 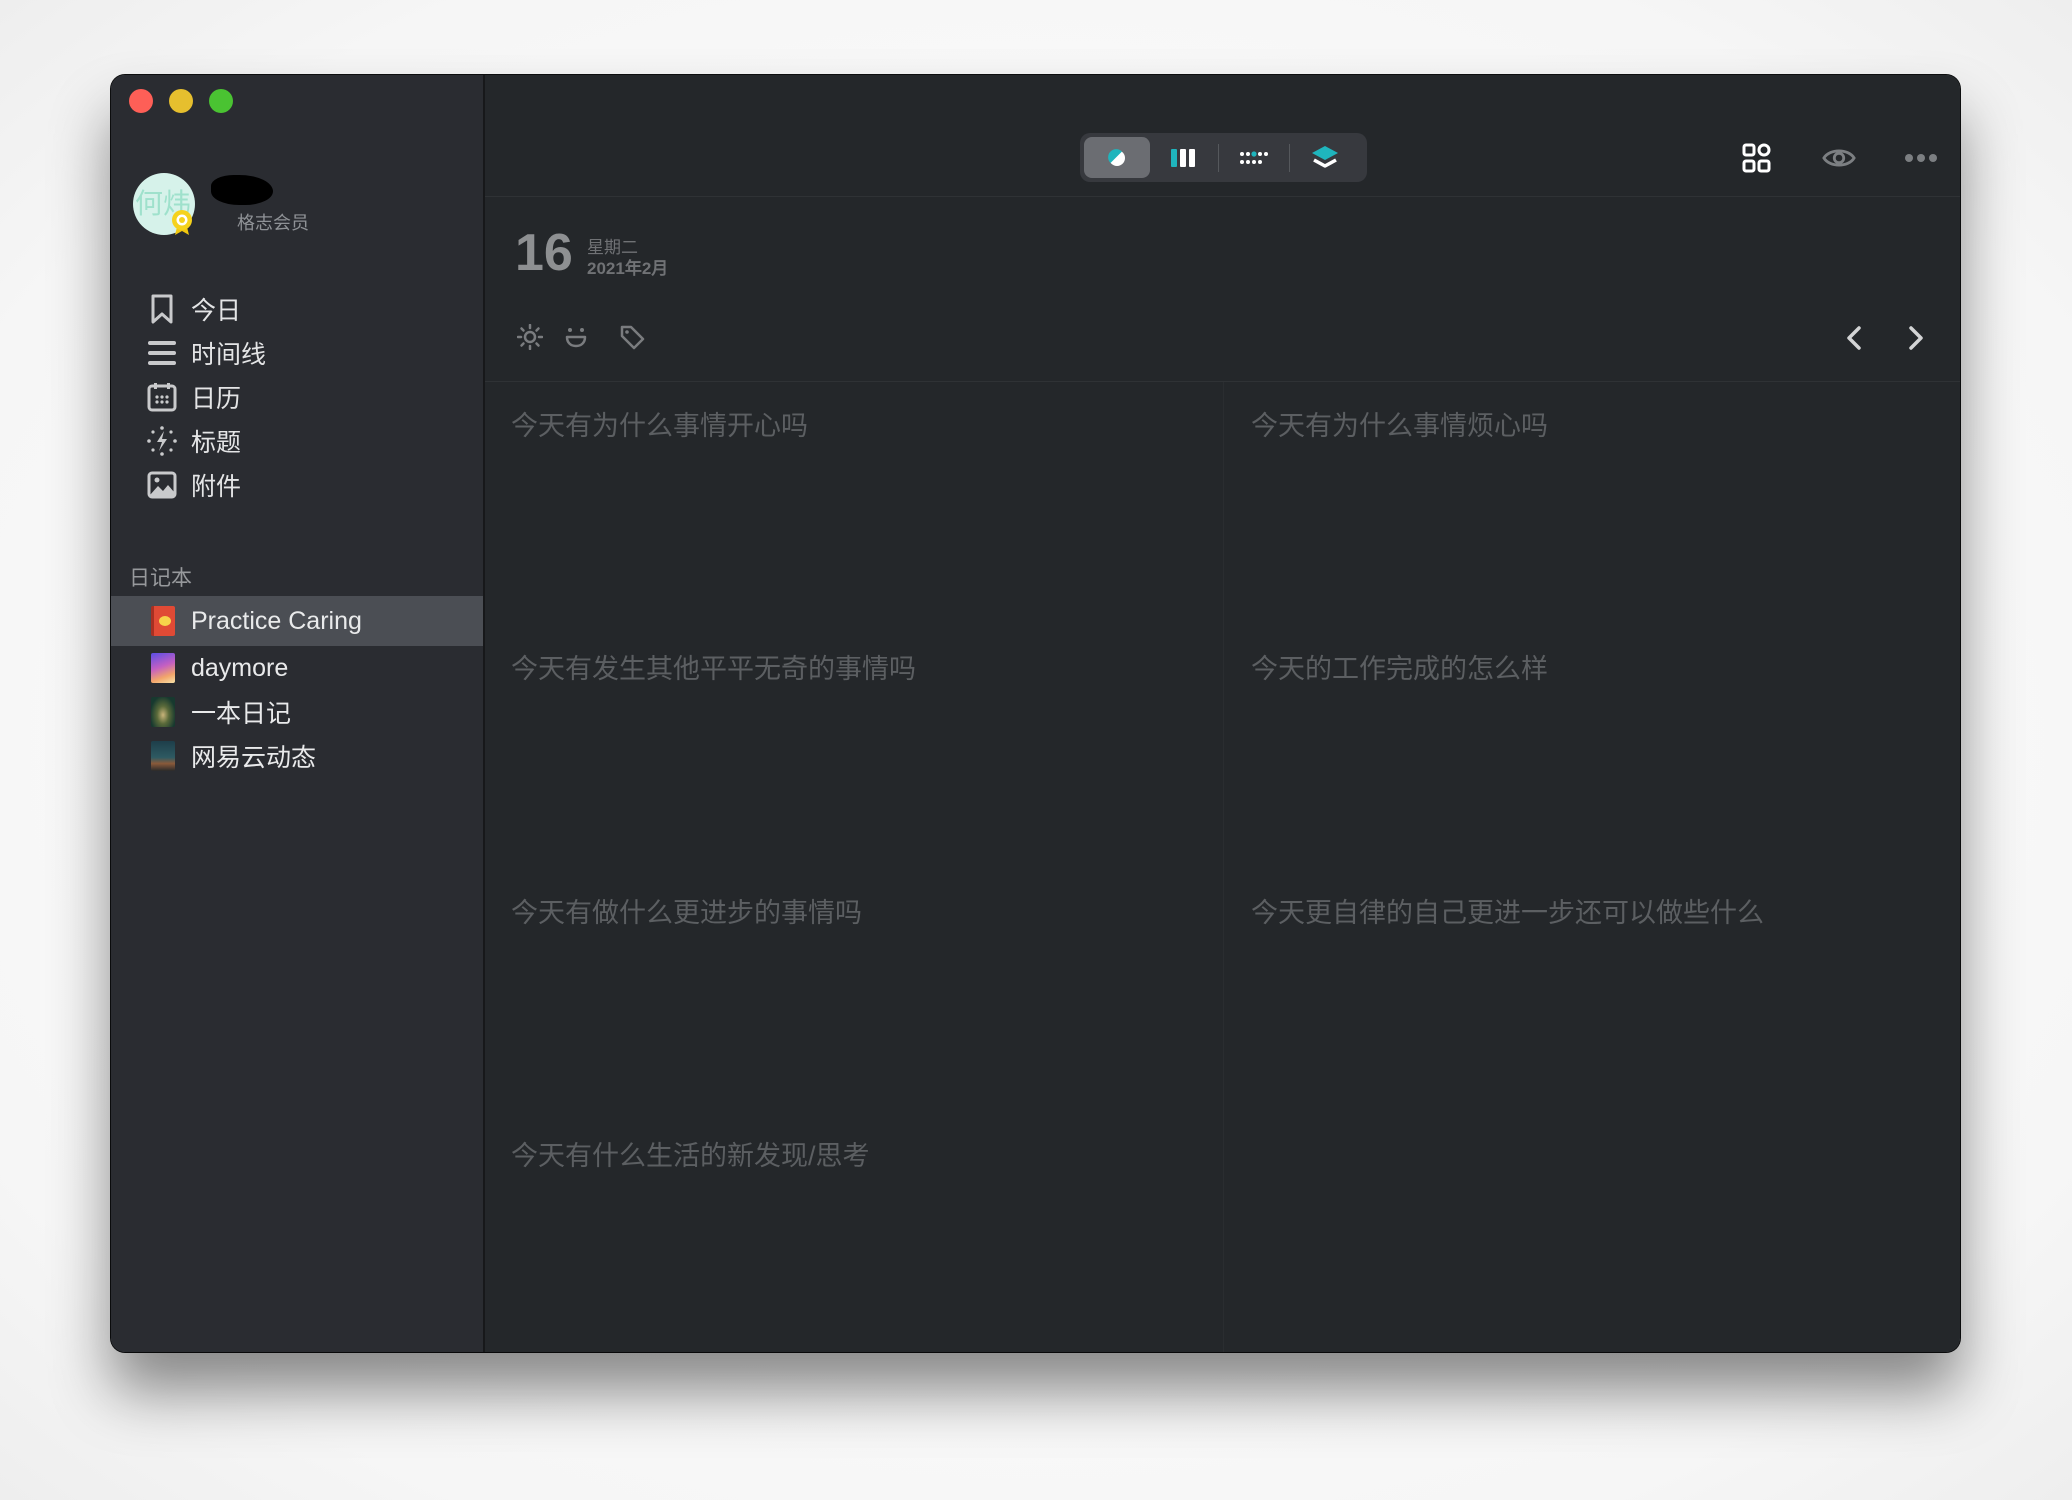 I want to click on prompt-field: 今天的工作完成的怎么样, so click(x=1399, y=666).